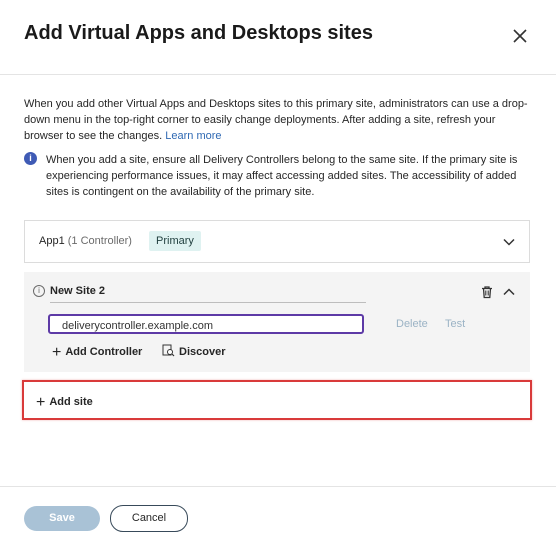 The height and width of the screenshot is (540, 556). I want to click on delete-button: Delete, so click(412, 324).